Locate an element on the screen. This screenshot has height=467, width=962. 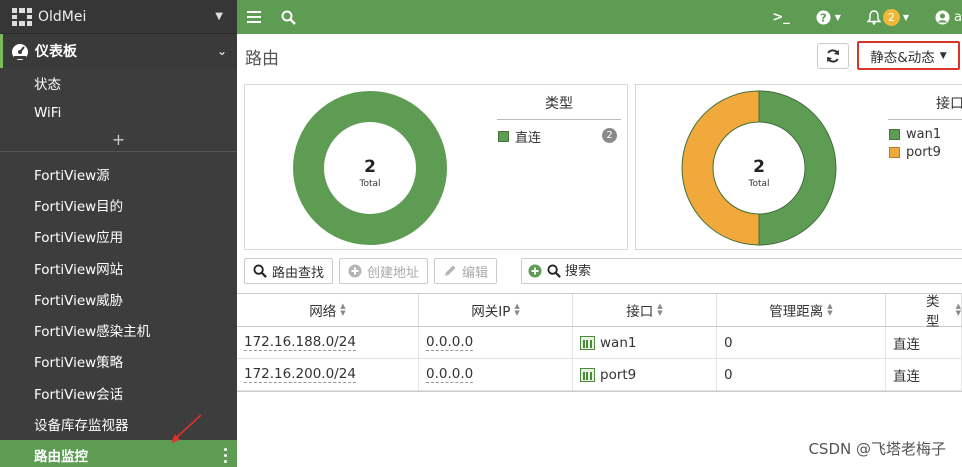
table-row: 172.16.188.0/24 0.0.0.0 wan1 0 直连 is located at coordinates (599, 343).